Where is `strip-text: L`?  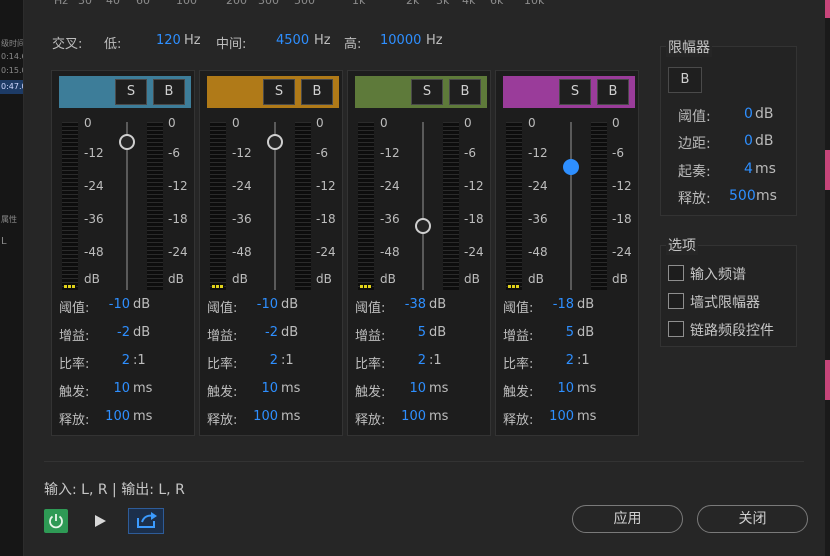
strip-text: L is located at coordinates (4, 241).